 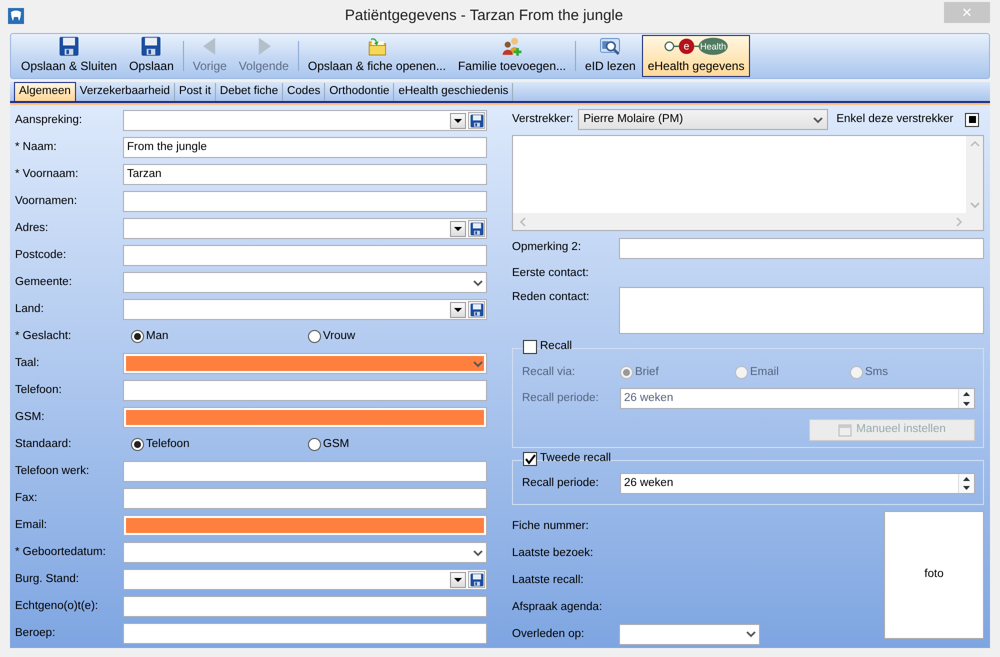 What do you see at coordinates (703, 119) in the screenshot?
I see `dropdown-field: Pierre Molaire (PM)` at bounding box center [703, 119].